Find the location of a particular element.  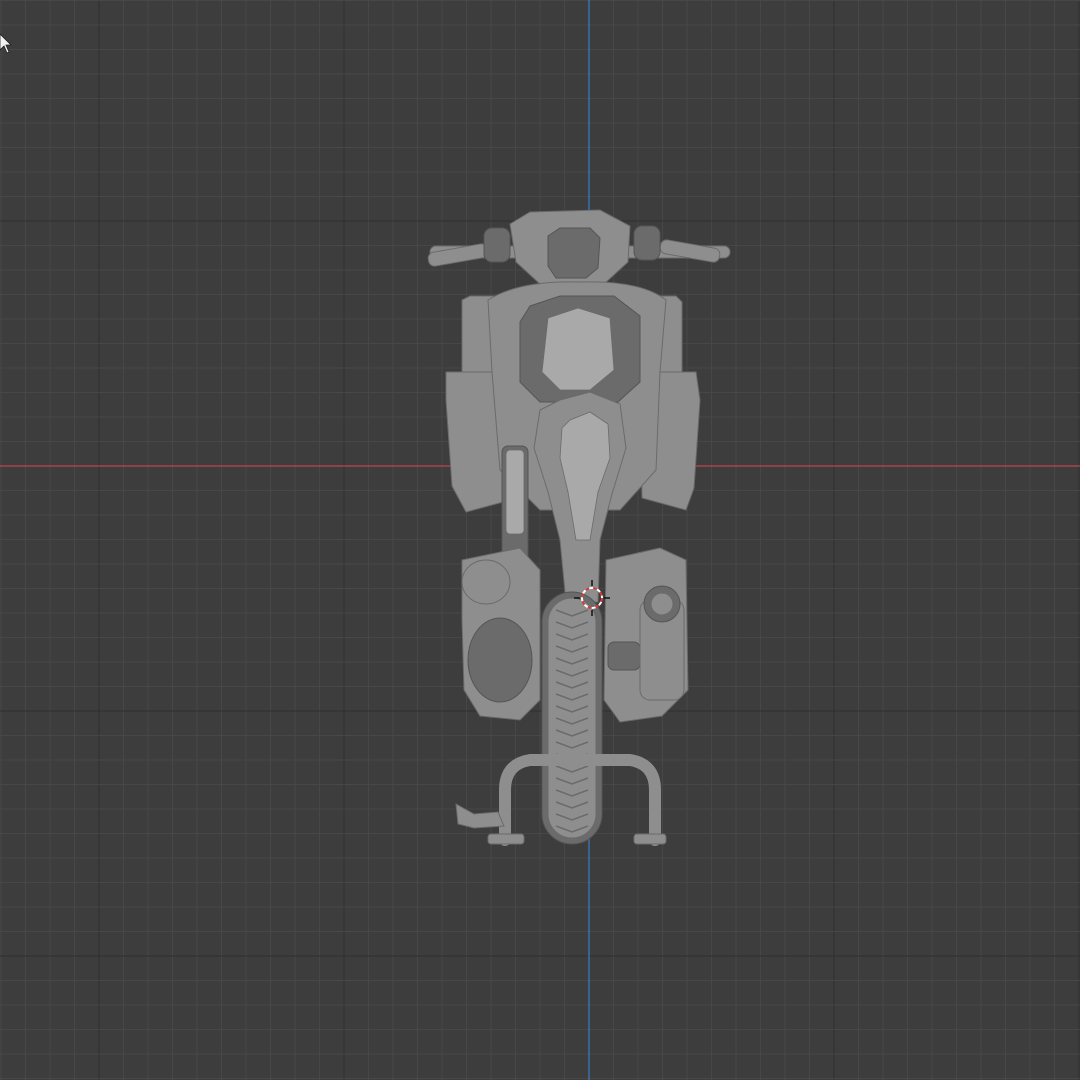

engine-cover is located at coordinates (500, 660).